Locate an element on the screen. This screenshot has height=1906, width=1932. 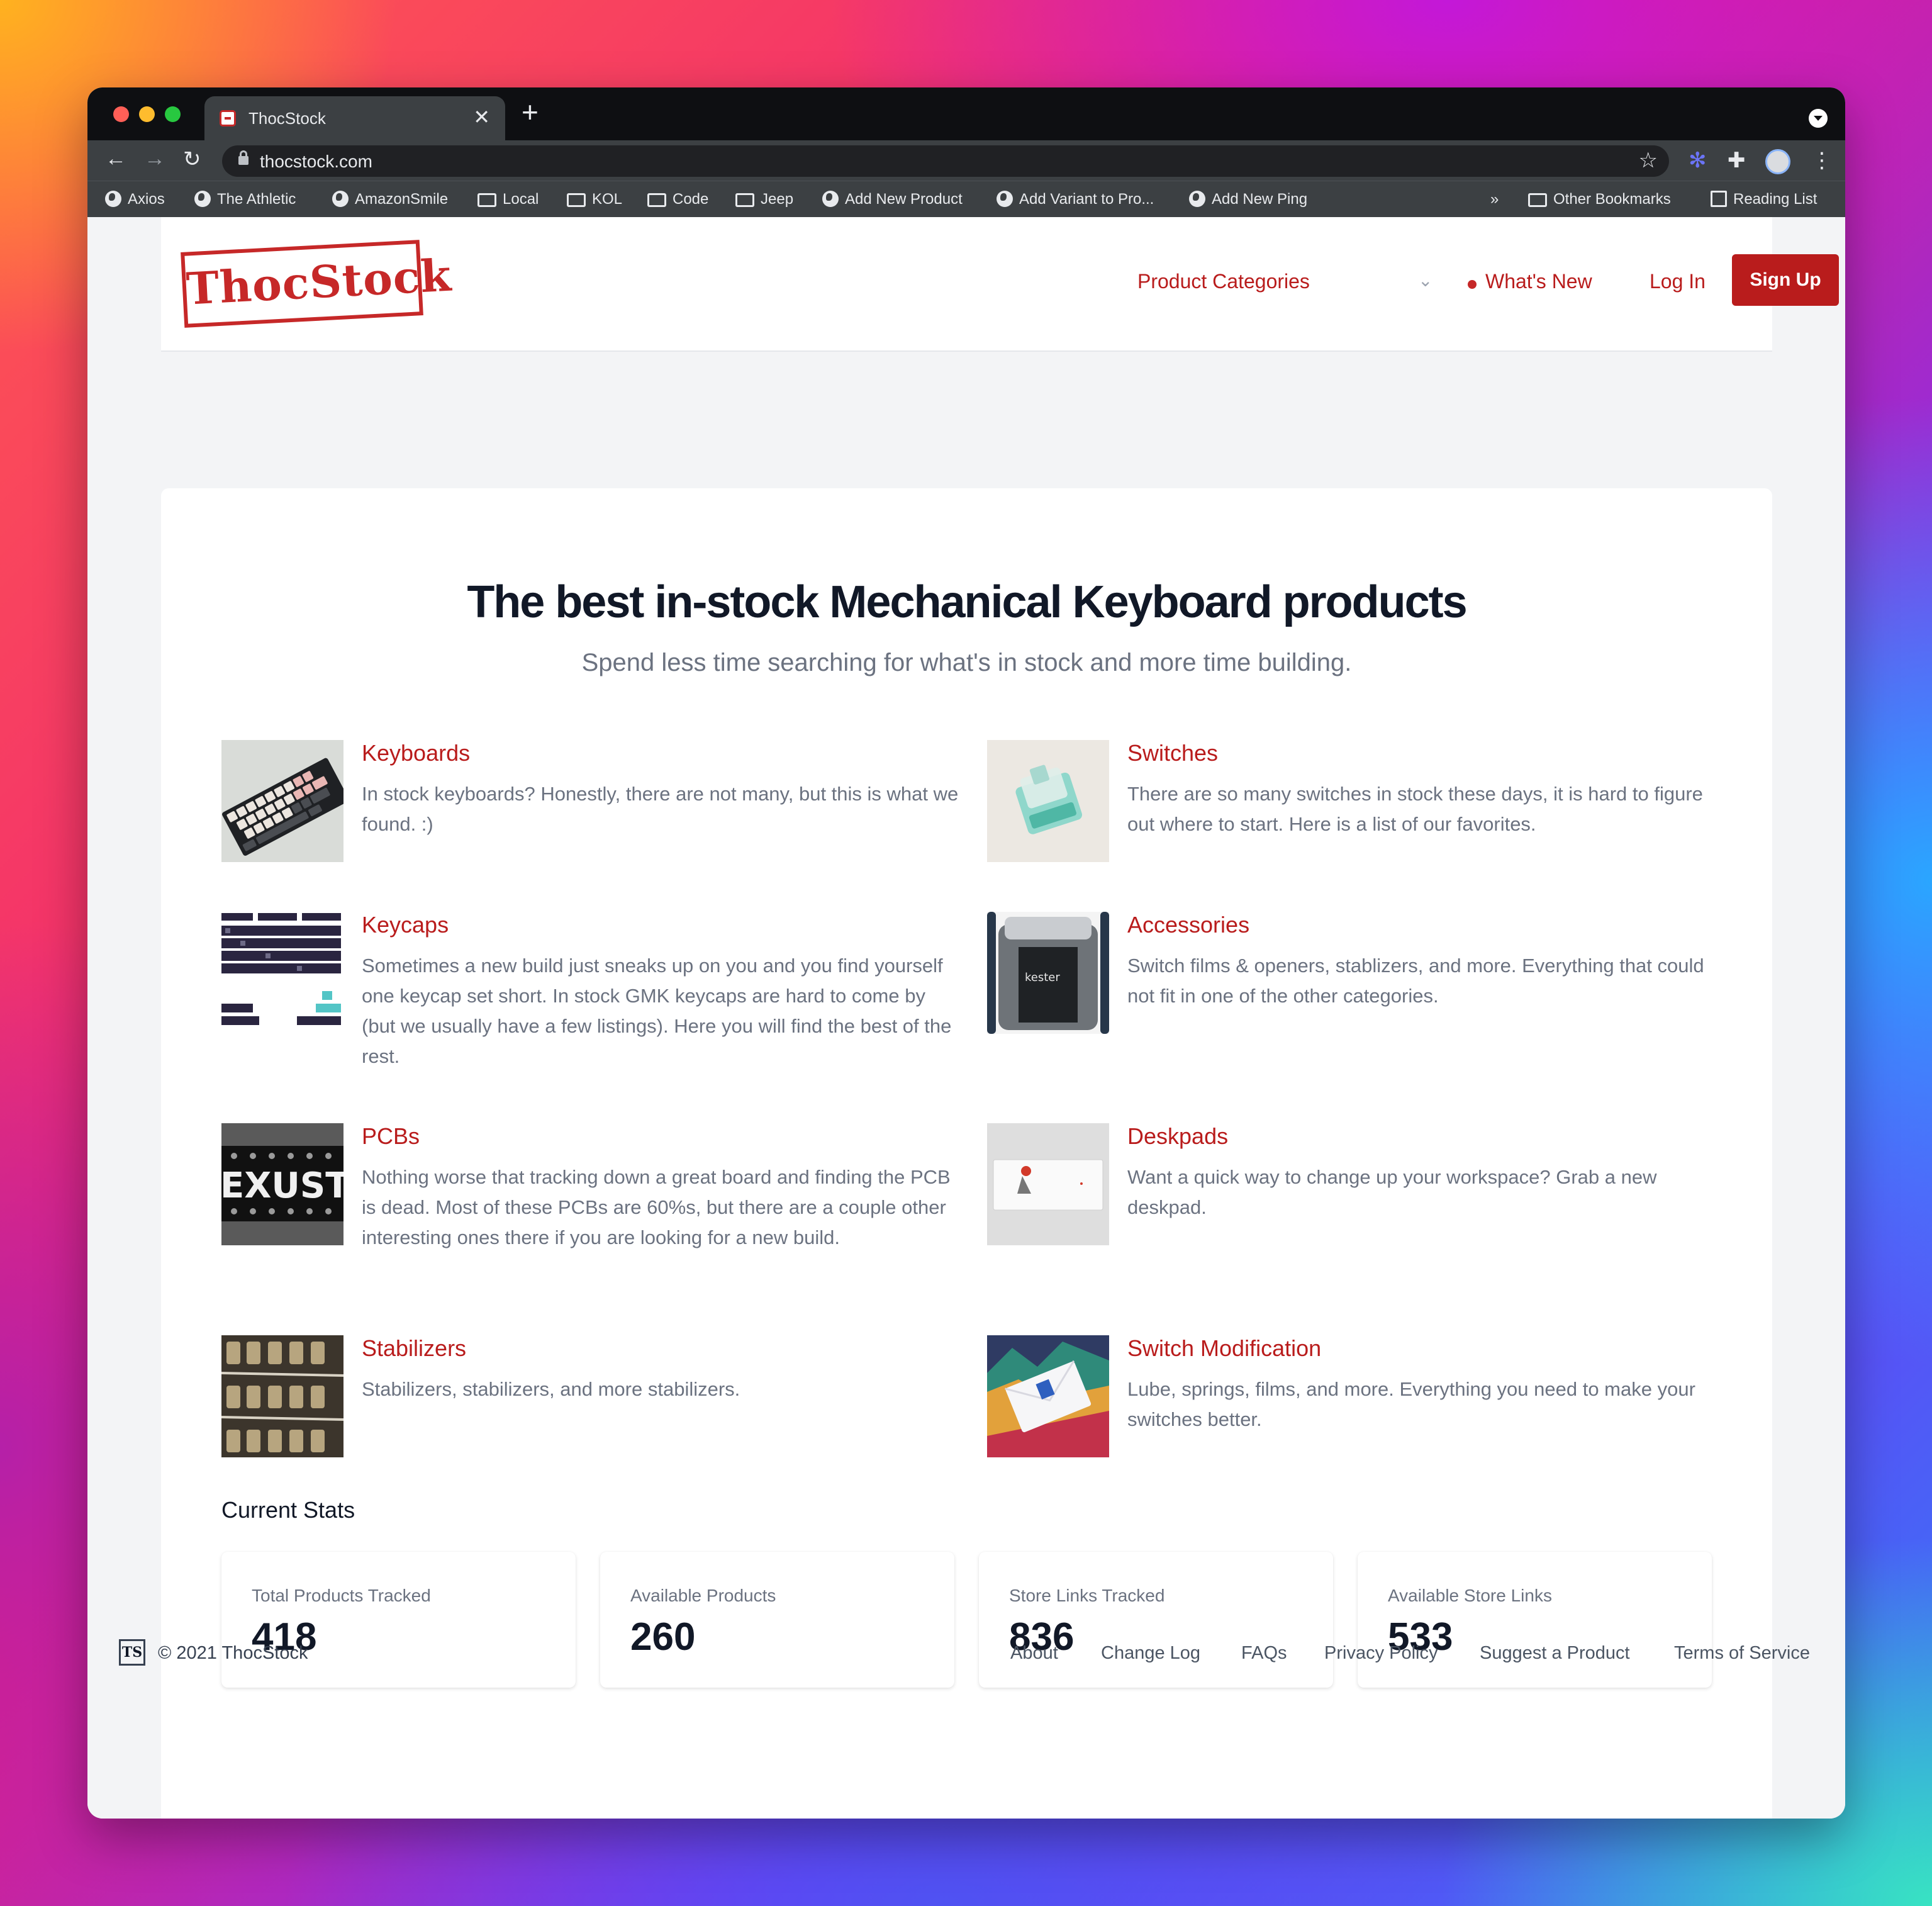
tab-title: ThocStock is located at coordinates (287, 118).